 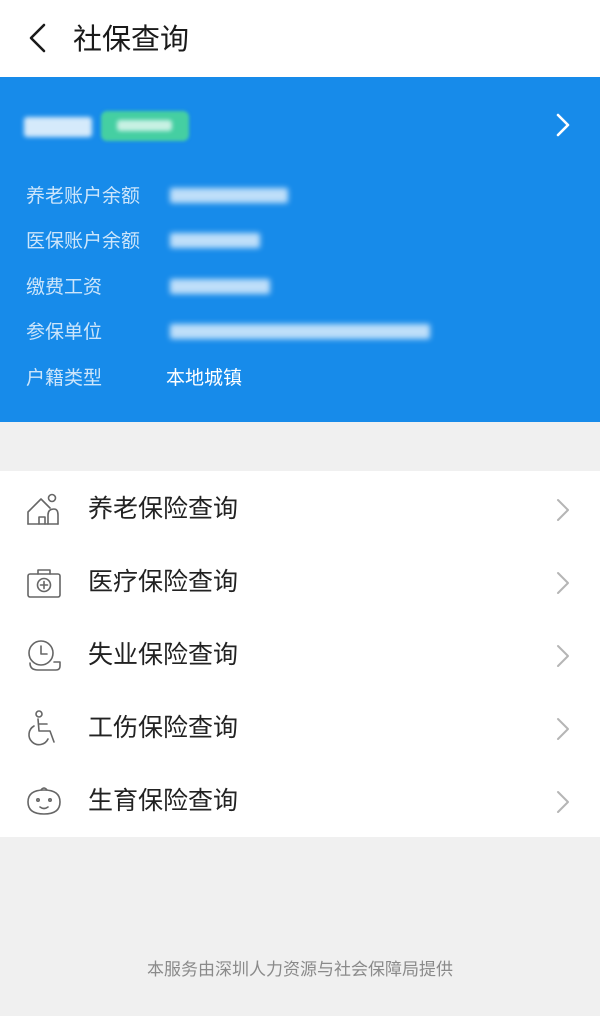 I want to click on household-type-row: 户籍类型 本地城镇, so click(x=176, y=378).